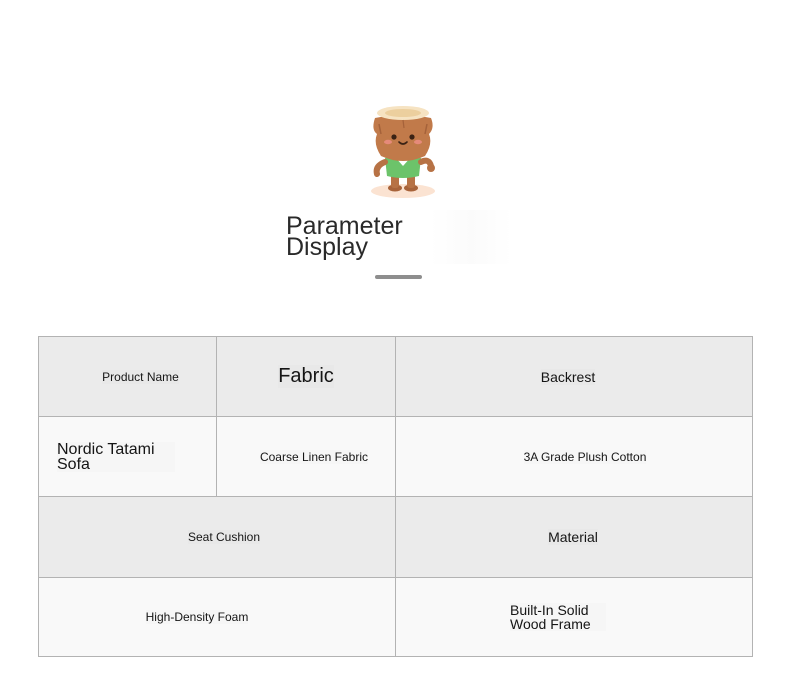  I want to click on title-underline, so click(398, 277).